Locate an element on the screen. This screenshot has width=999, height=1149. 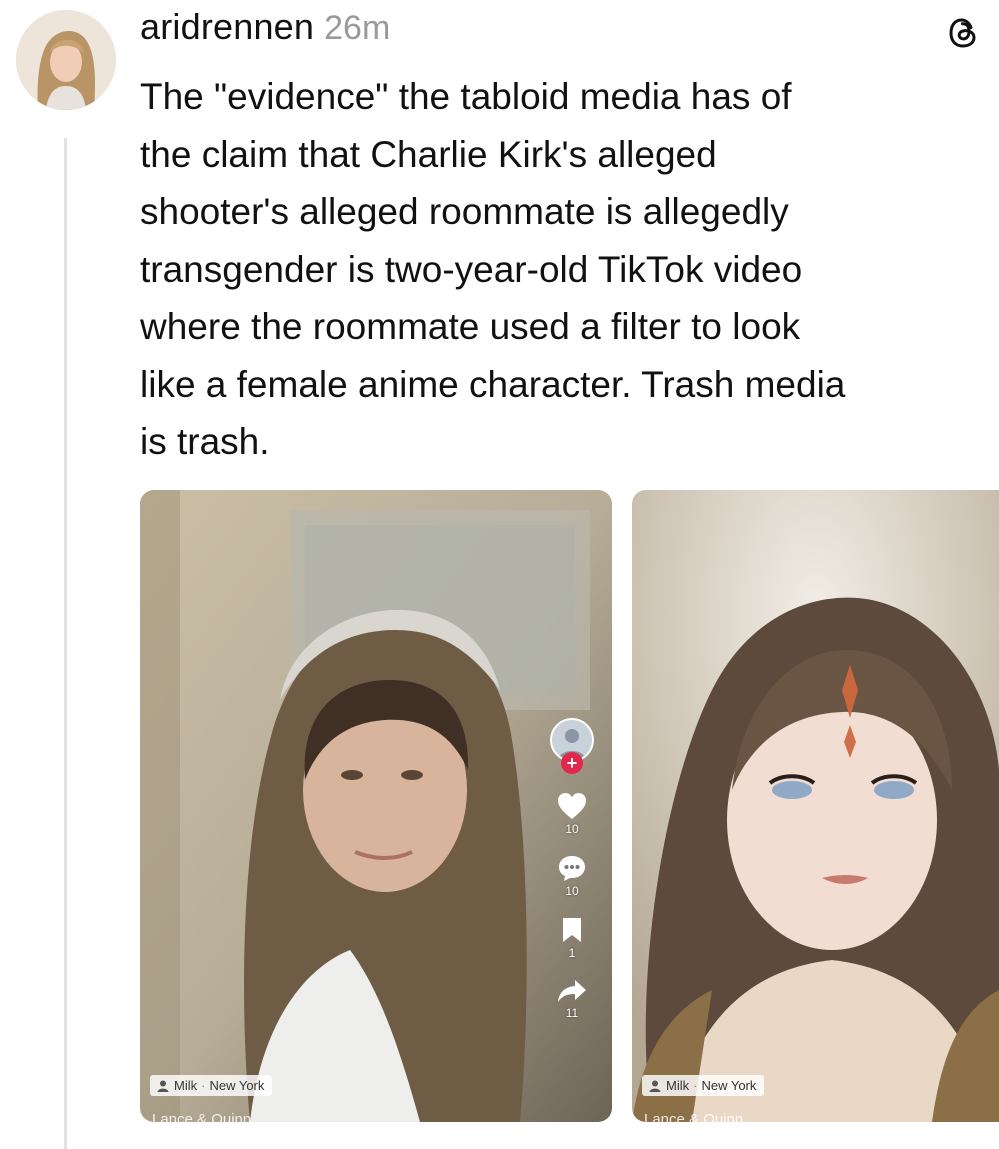
tiktok-action-rail: + 10 10 1 11 is located at coordinates (572, 869).